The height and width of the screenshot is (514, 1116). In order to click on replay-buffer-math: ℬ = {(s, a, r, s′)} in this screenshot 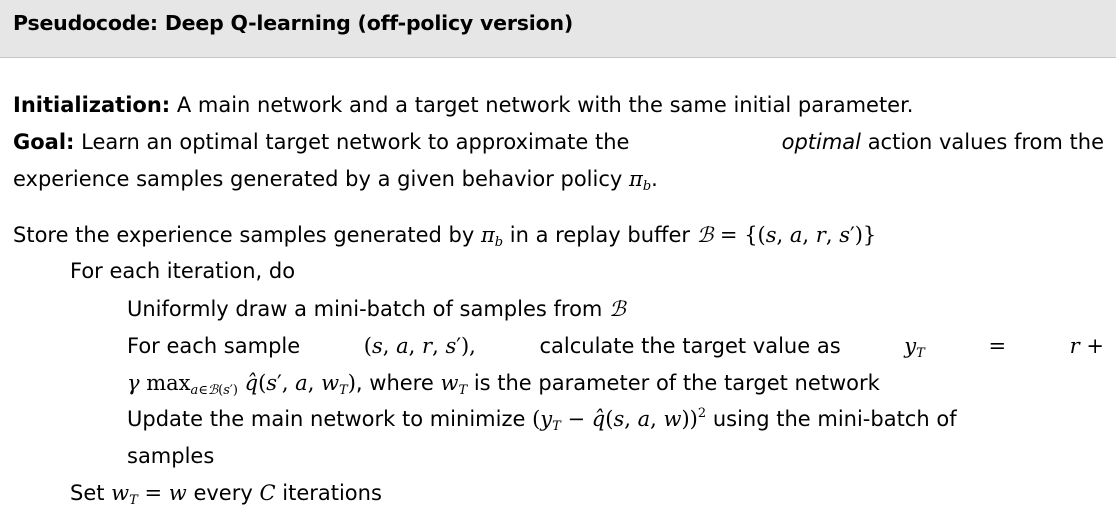, I will do `click(786, 235)`.